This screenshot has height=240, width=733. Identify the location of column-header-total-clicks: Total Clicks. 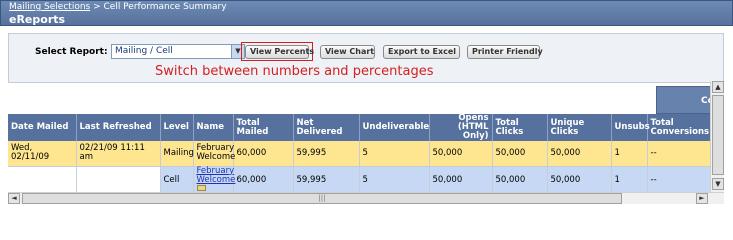
(520, 127).